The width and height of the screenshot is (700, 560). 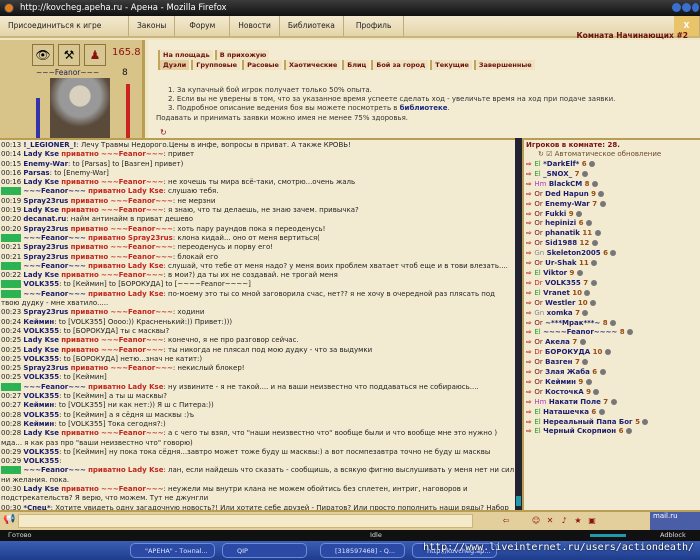 I want to click on speaker-icon: 📢, so click(x=9, y=519).